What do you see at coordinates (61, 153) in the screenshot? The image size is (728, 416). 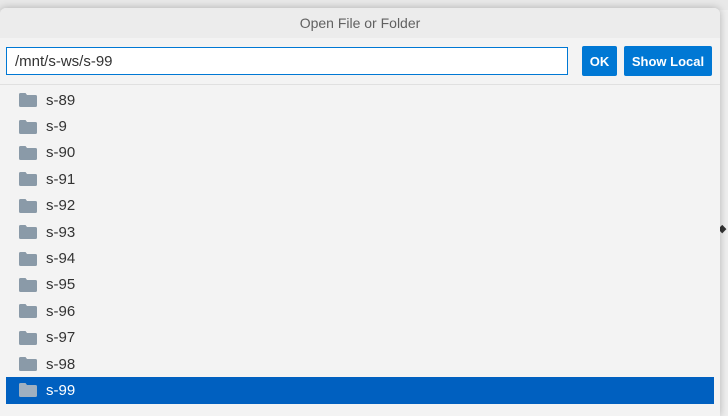 I see `list-item-label: s-90` at bounding box center [61, 153].